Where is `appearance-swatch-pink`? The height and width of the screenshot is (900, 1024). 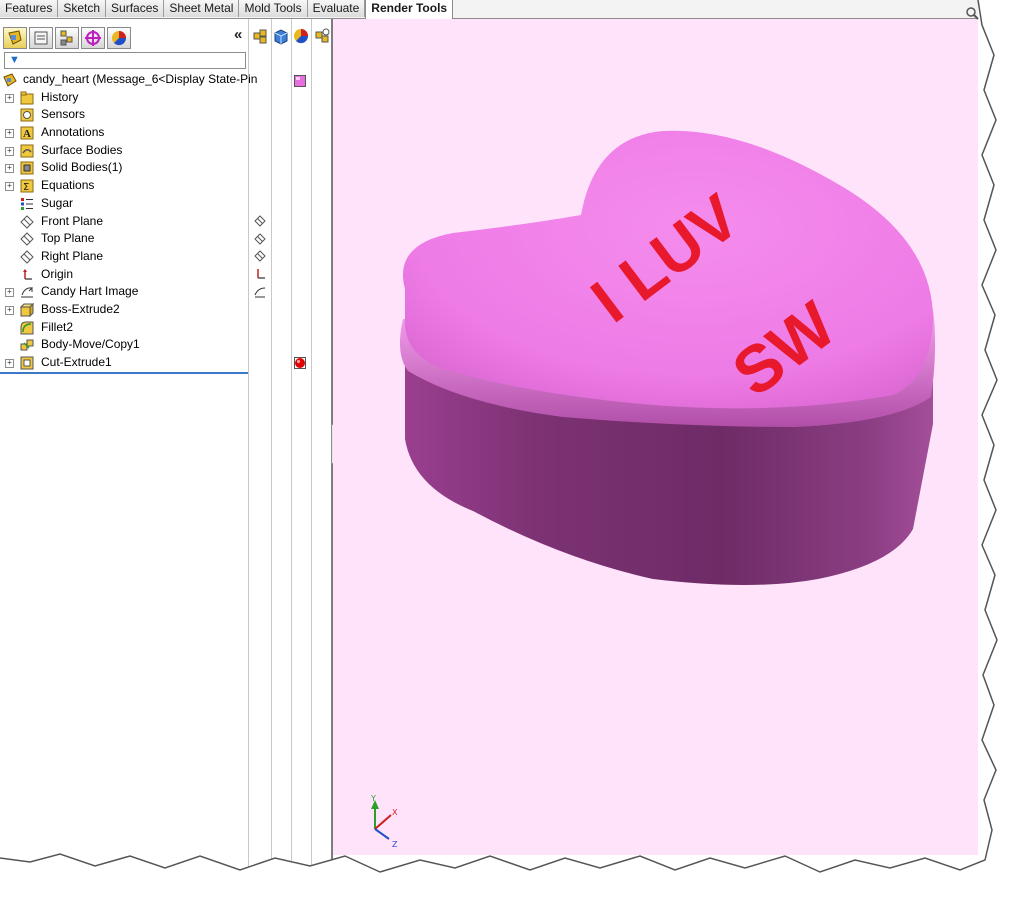 appearance-swatch-pink is located at coordinates (300, 81).